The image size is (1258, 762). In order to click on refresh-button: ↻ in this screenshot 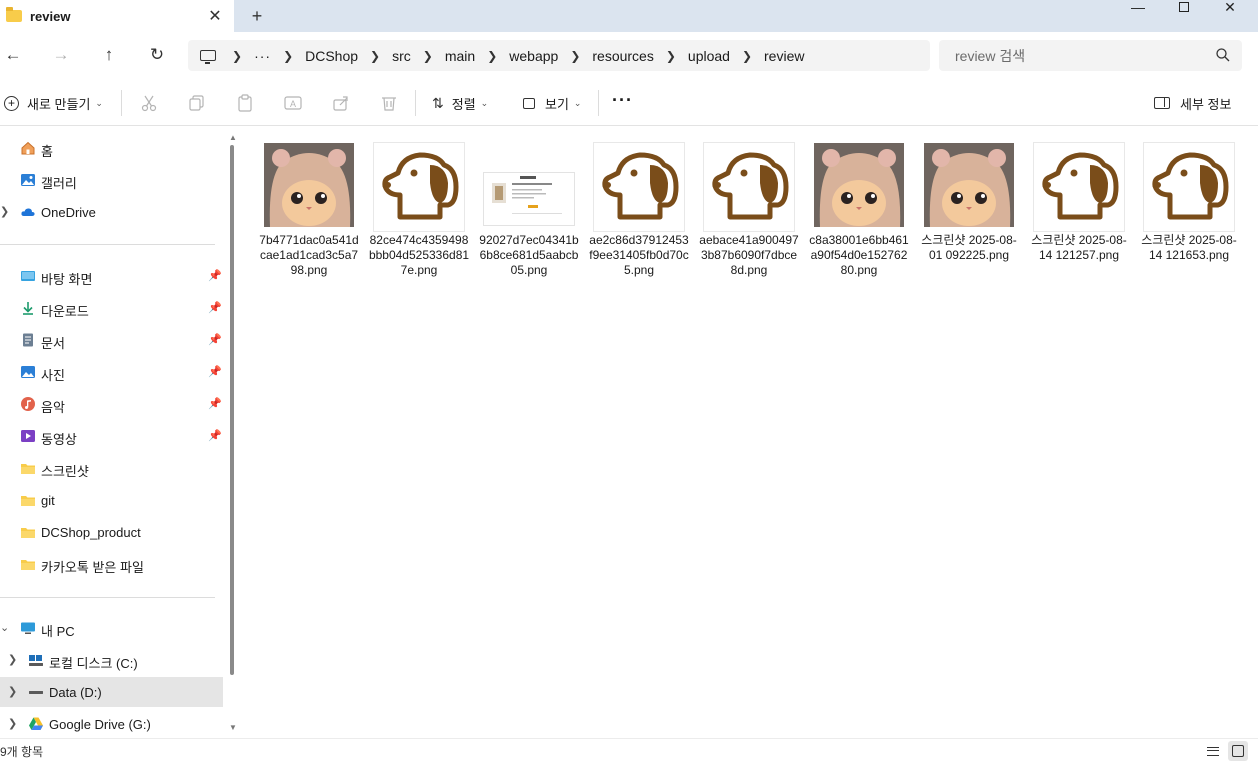, I will do `click(157, 55)`.